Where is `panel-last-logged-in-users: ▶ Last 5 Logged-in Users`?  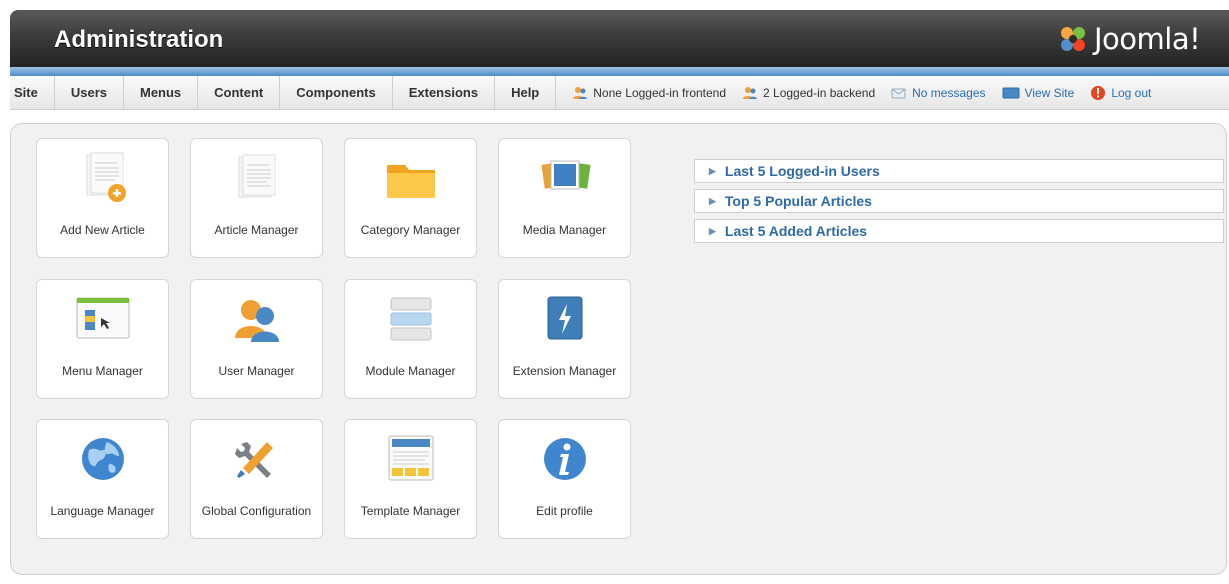 panel-last-logged-in-users: ▶ Last 5 Logged-in Users is located at coordinates (959, 171).